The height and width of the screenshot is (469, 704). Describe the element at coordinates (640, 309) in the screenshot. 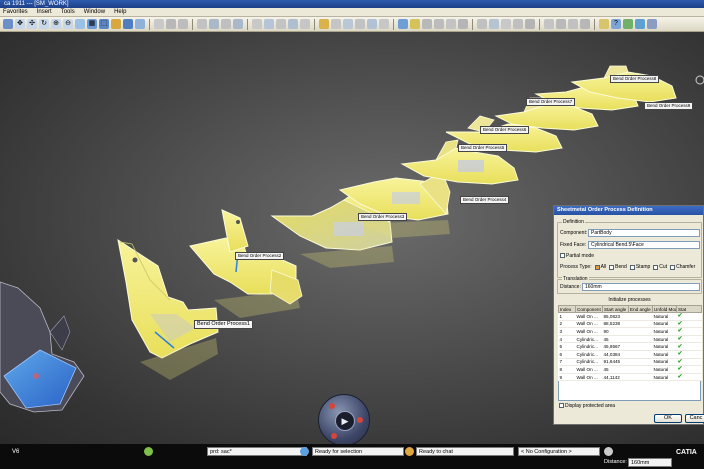

I see `column-end-angle: End angle` at that location.